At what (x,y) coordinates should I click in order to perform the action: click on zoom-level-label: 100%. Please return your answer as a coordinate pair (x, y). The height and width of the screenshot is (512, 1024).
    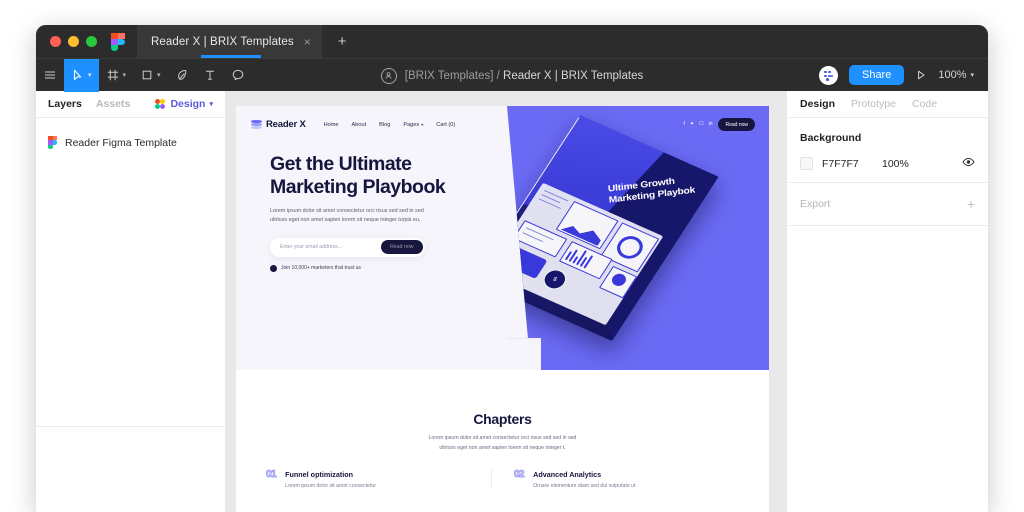
    Looking at the image, I should click on (952, 75).